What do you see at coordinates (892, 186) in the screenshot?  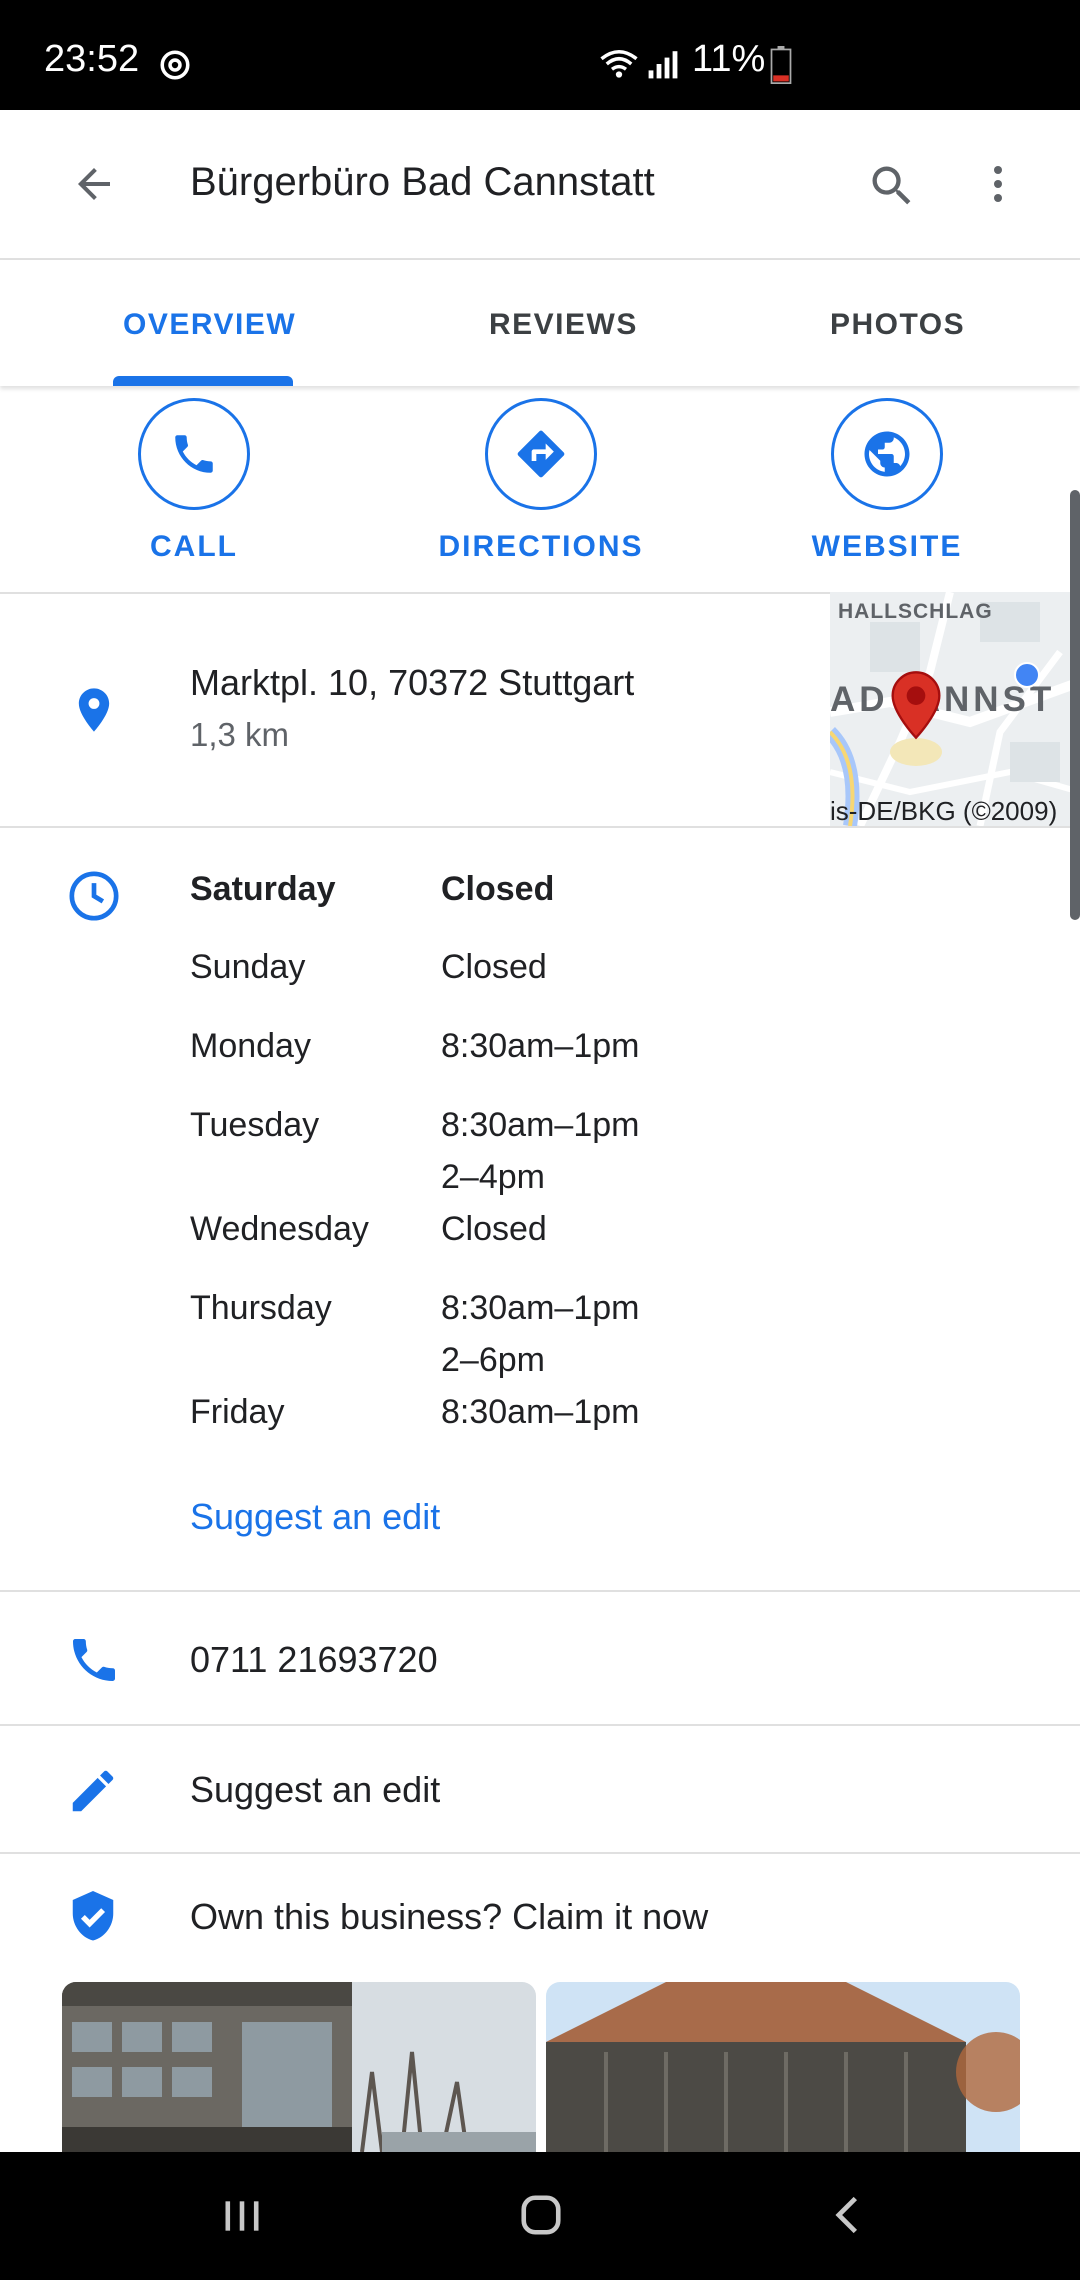 I see `search-icon` at bounding box center [892, 186].